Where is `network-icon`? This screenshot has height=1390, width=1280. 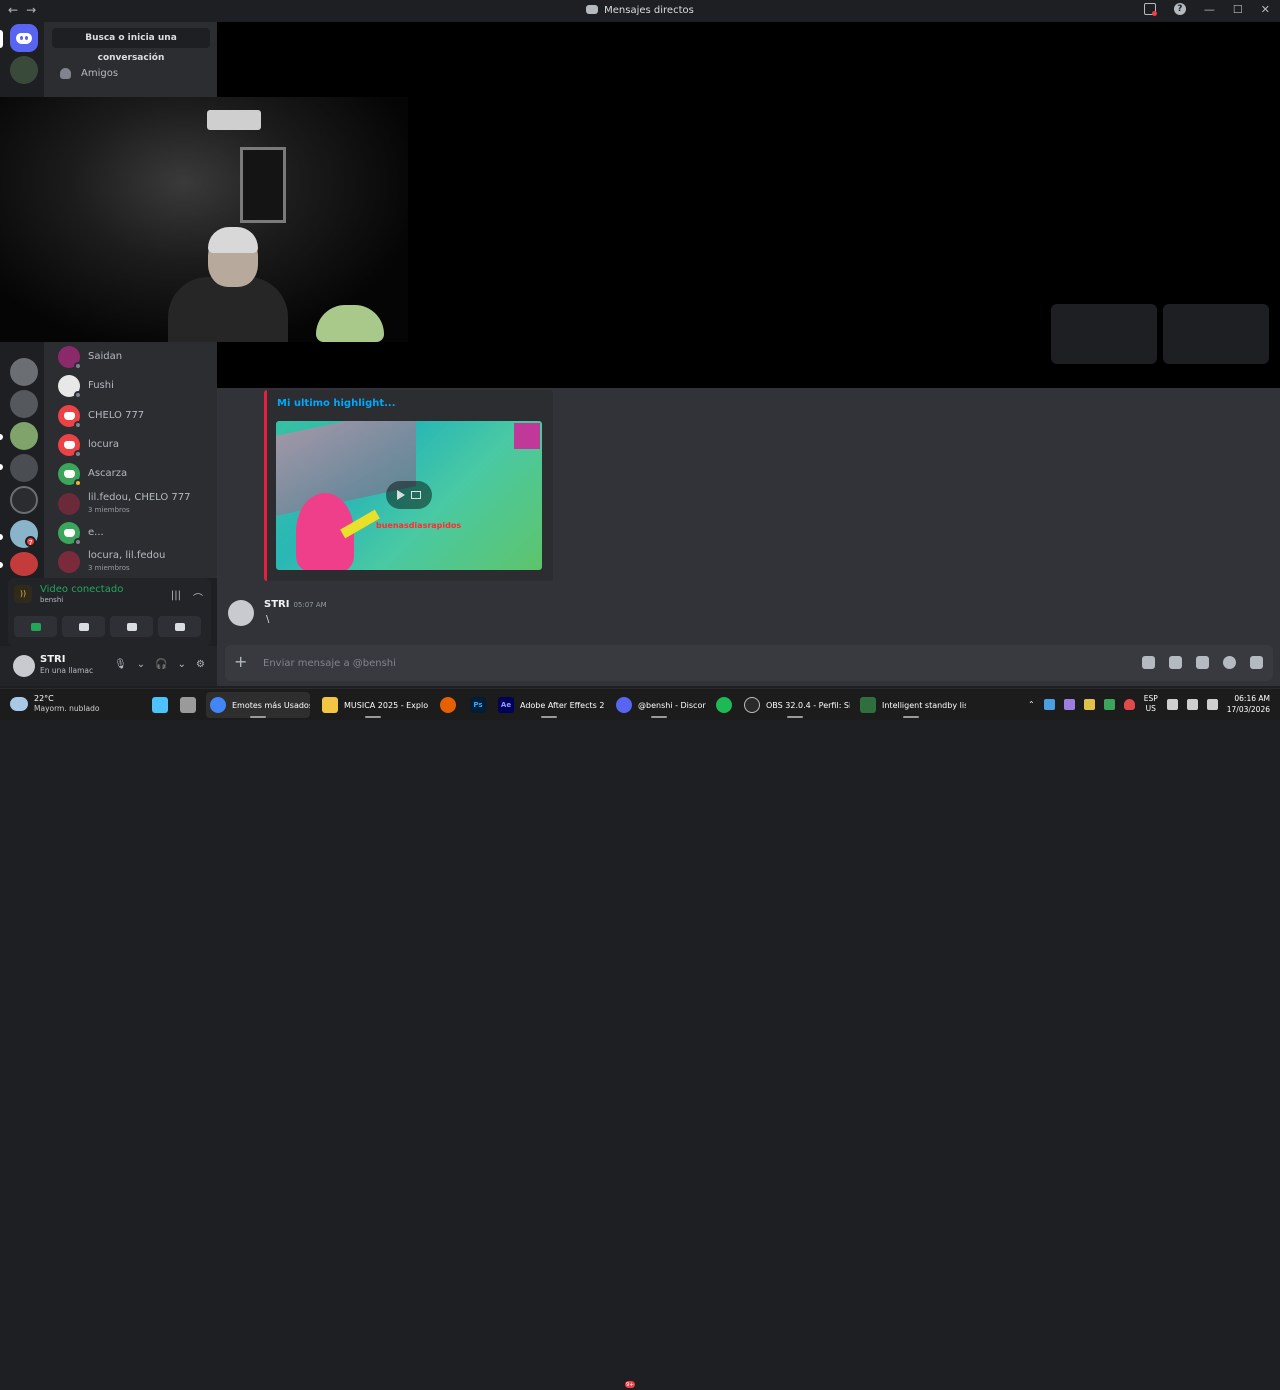 network-icon is located at coordinates (1172, 704).